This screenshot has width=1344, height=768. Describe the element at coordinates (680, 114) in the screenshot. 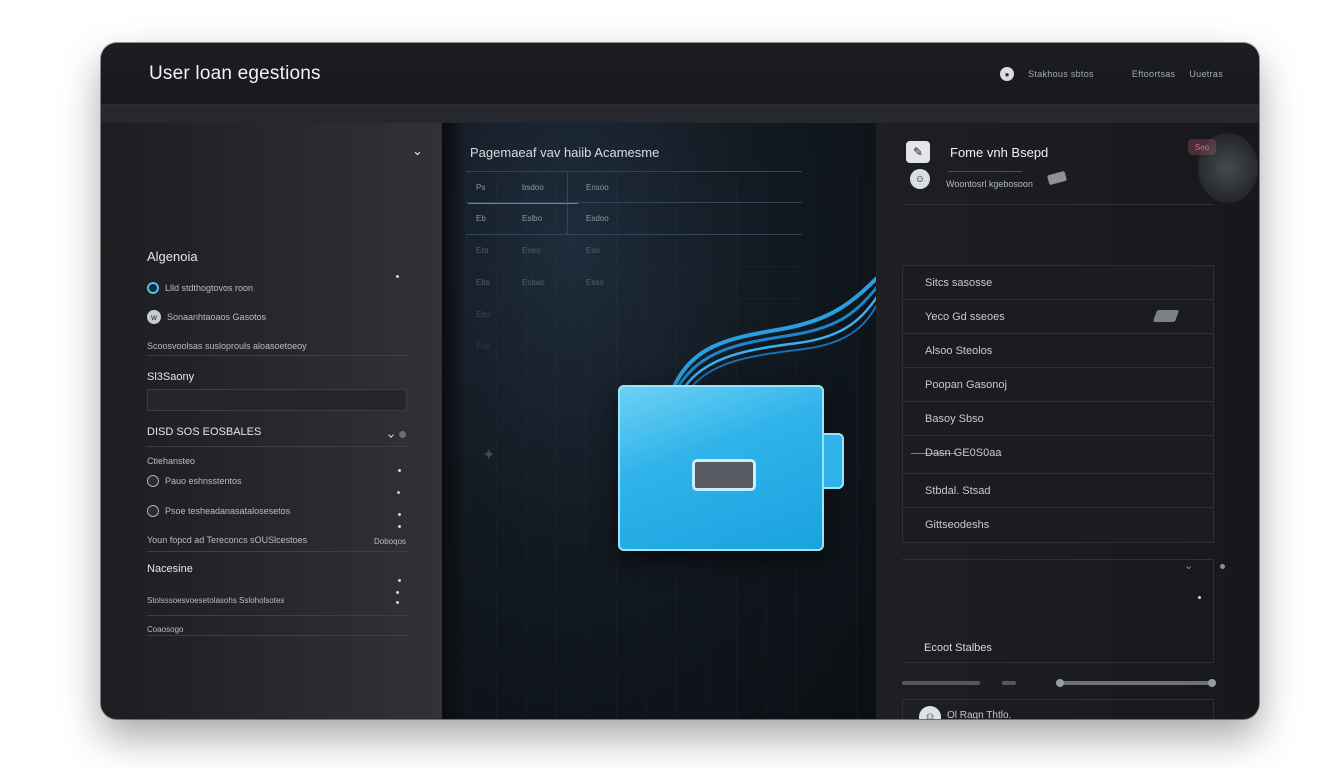

I see `toolbar-strip` at that location.